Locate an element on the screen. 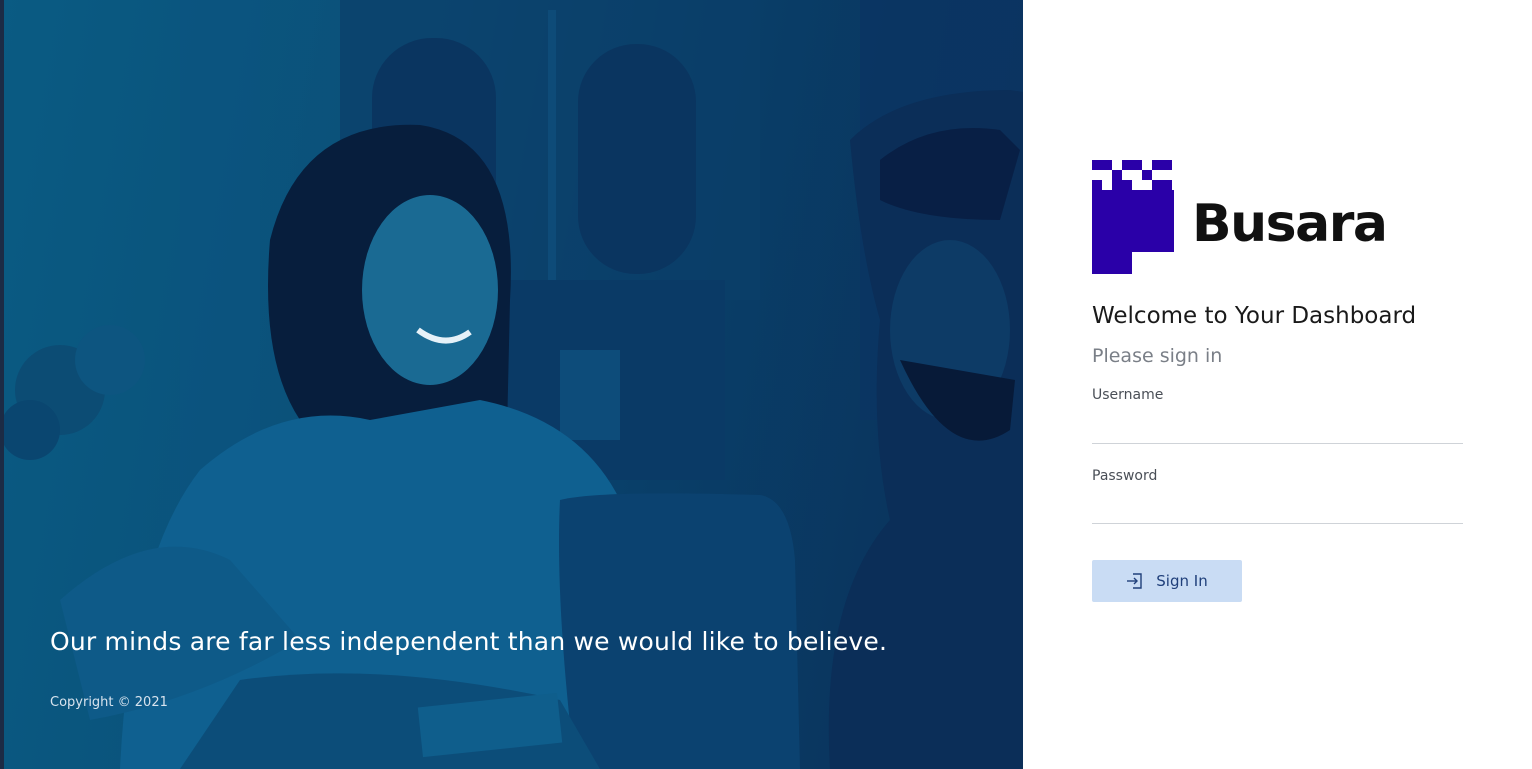 This screenshot has width=1532, height=769. page-subtitle: Please sign in is located at coordinates (1157, 356).